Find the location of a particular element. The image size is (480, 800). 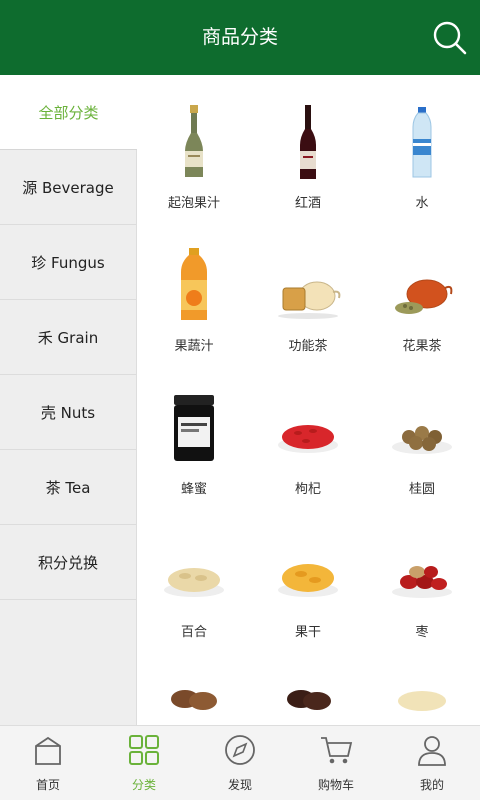

home-icon is located at coordinates (48, 750).